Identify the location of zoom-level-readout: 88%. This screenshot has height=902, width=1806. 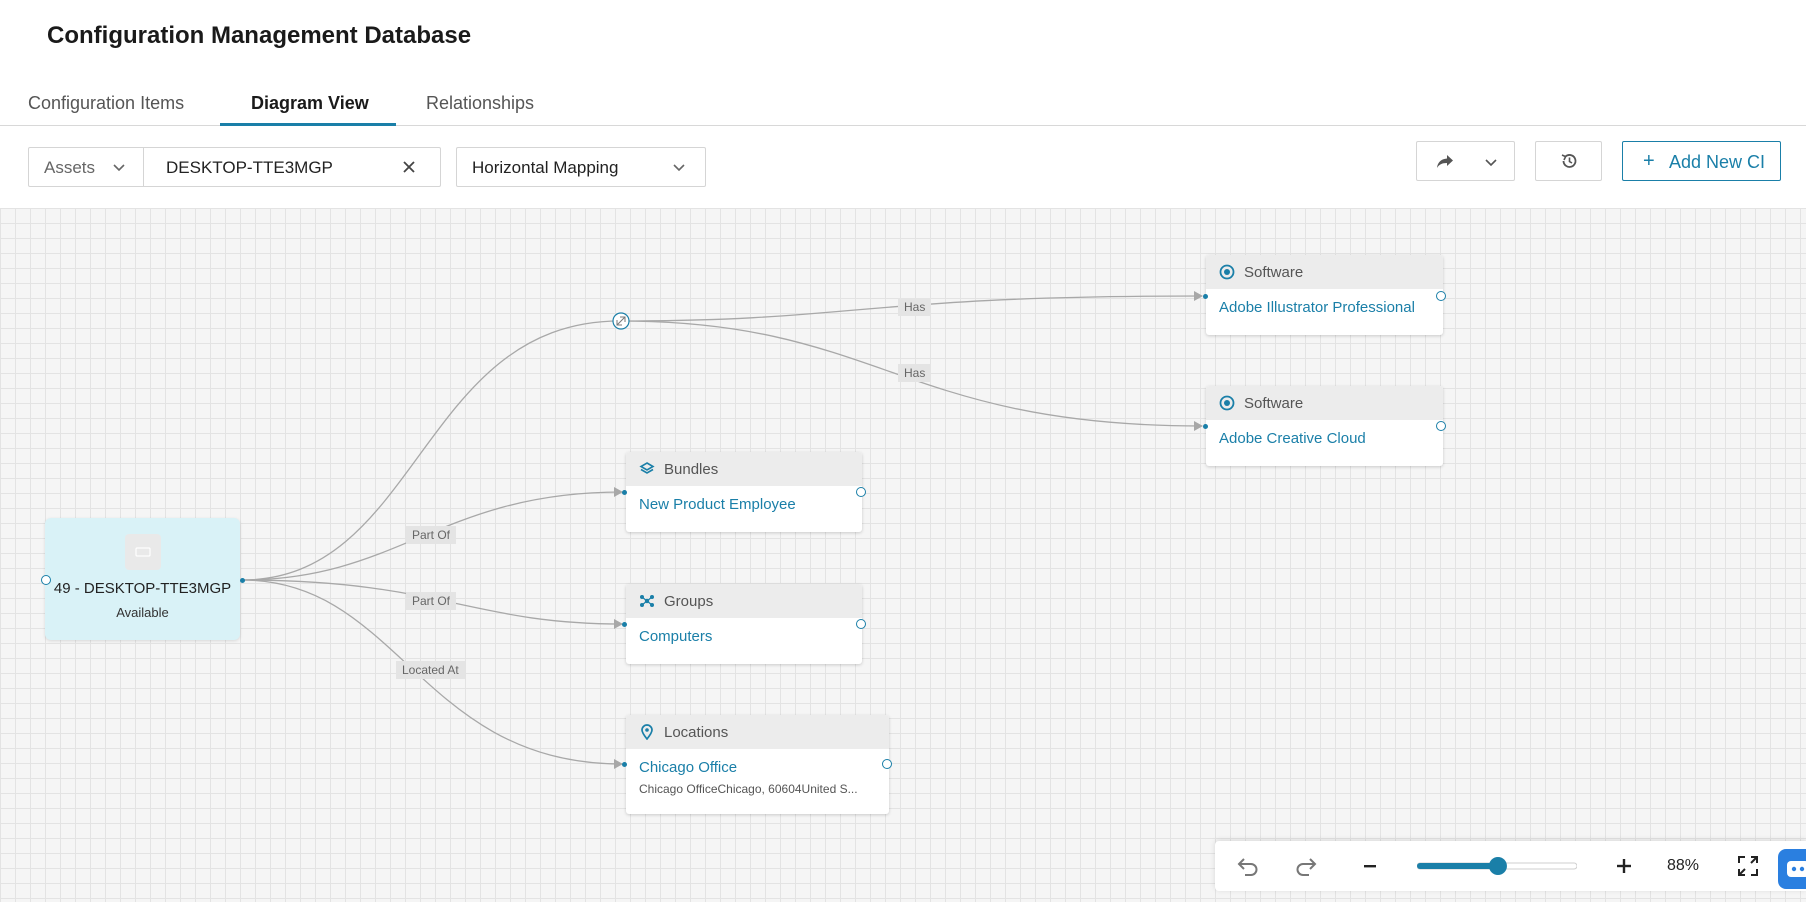
(1683, 865).